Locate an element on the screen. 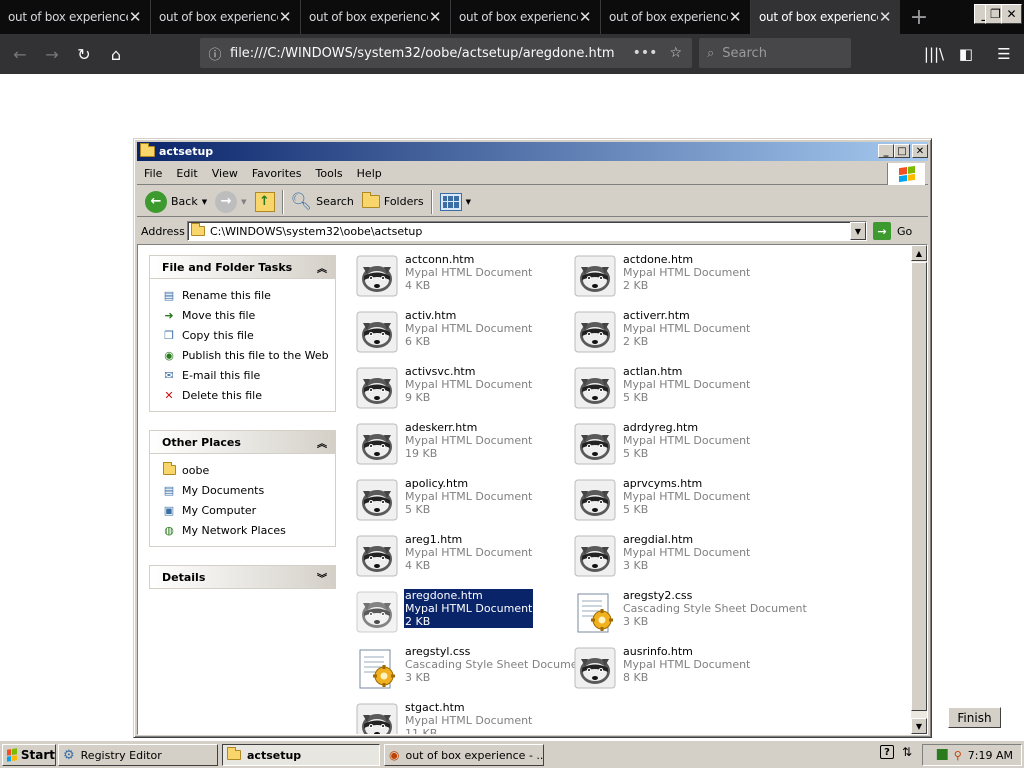  explorer-minimize-button: _ is located at coordinates (886, 151).